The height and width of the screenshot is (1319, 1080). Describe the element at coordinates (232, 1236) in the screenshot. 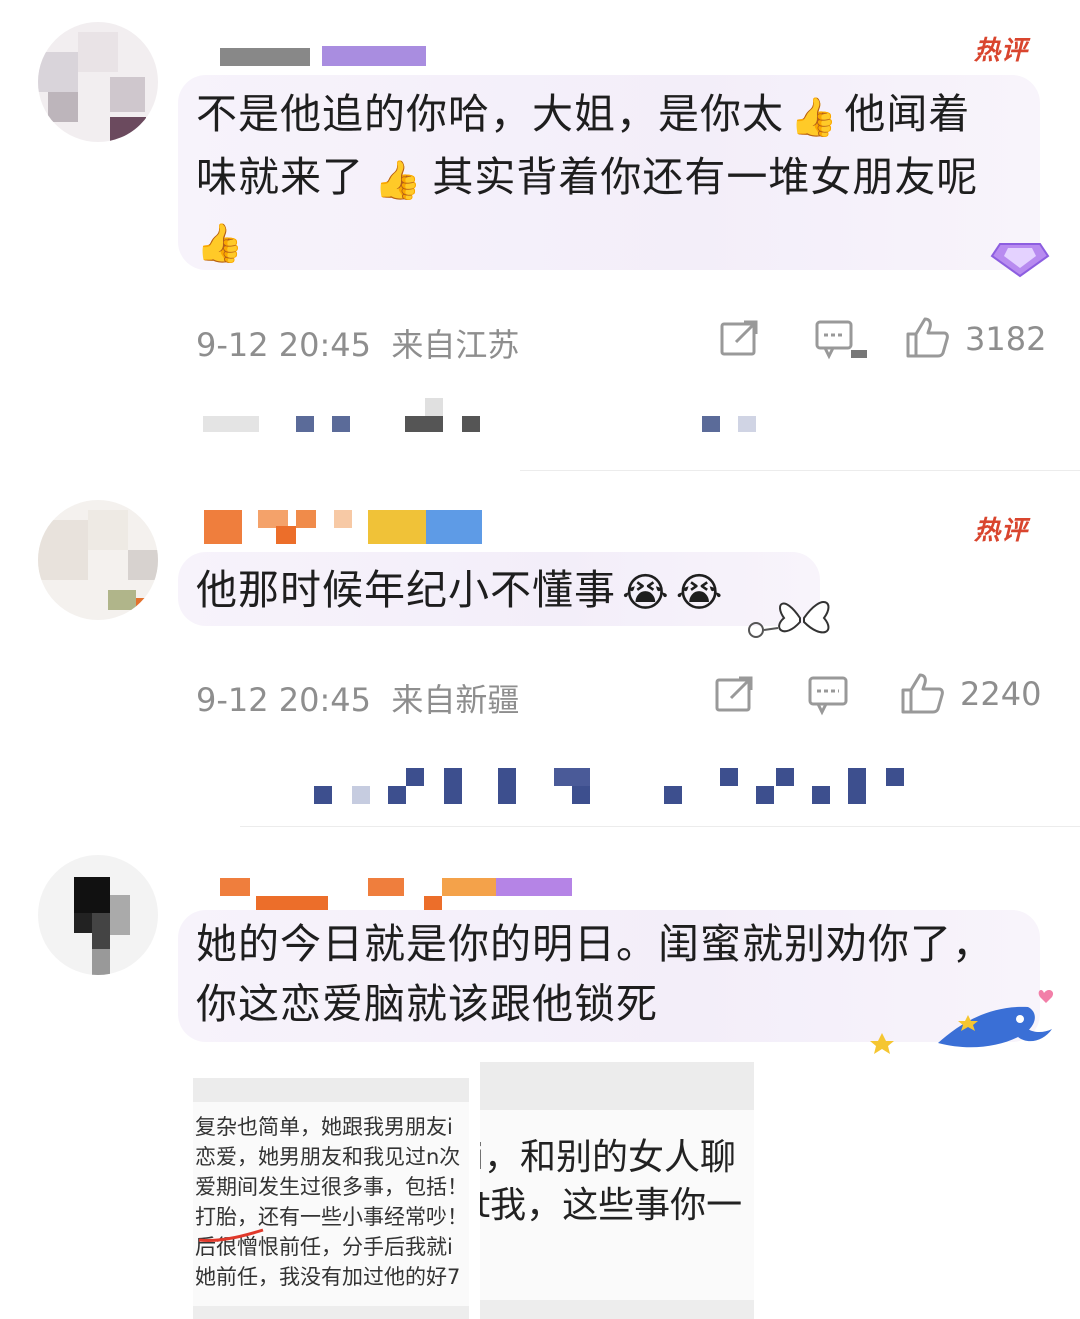

I see `red-underline-mark` at that location.